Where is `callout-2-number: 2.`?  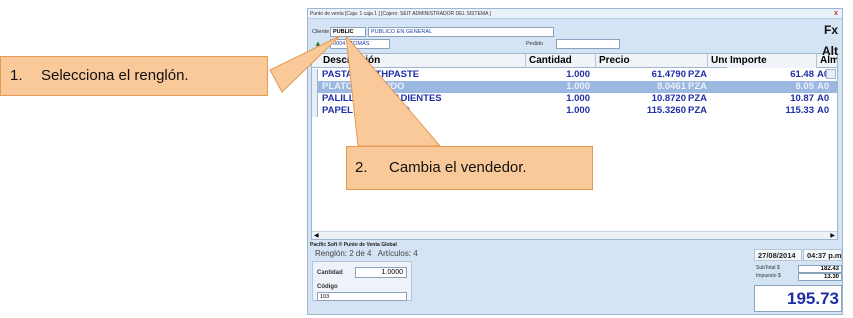 callout-2-number: 2. is located at coordinates (361, 167).